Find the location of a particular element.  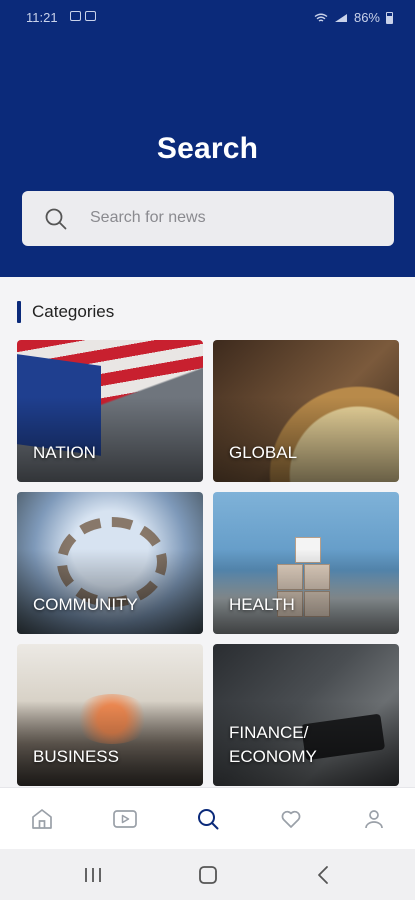

home-button-icon is located at coordinates (208, 875).